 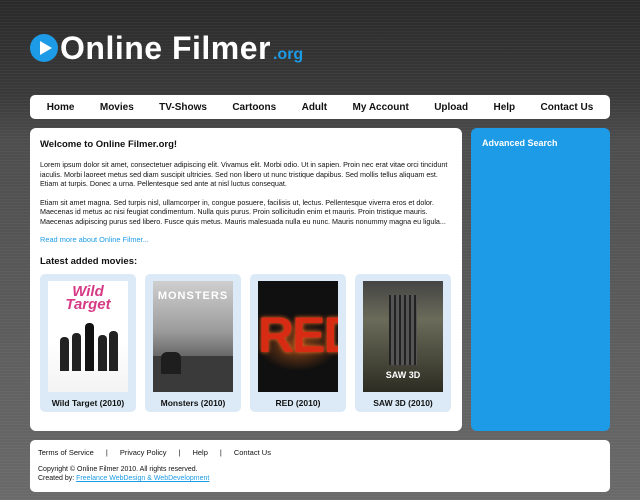 What do you see at coordinates (88, 298) in the screenshot?
I see `poster-title: Wild Target` at bounding box center [88, 298].